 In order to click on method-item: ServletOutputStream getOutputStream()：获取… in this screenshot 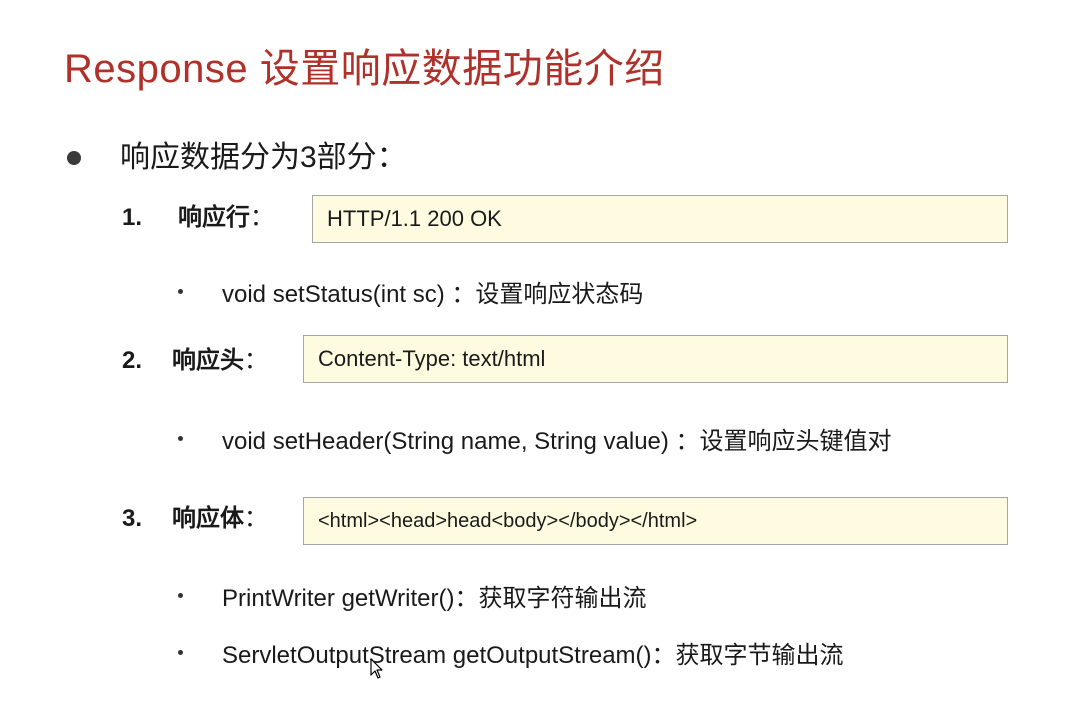, I will do `click(511, 652)`.